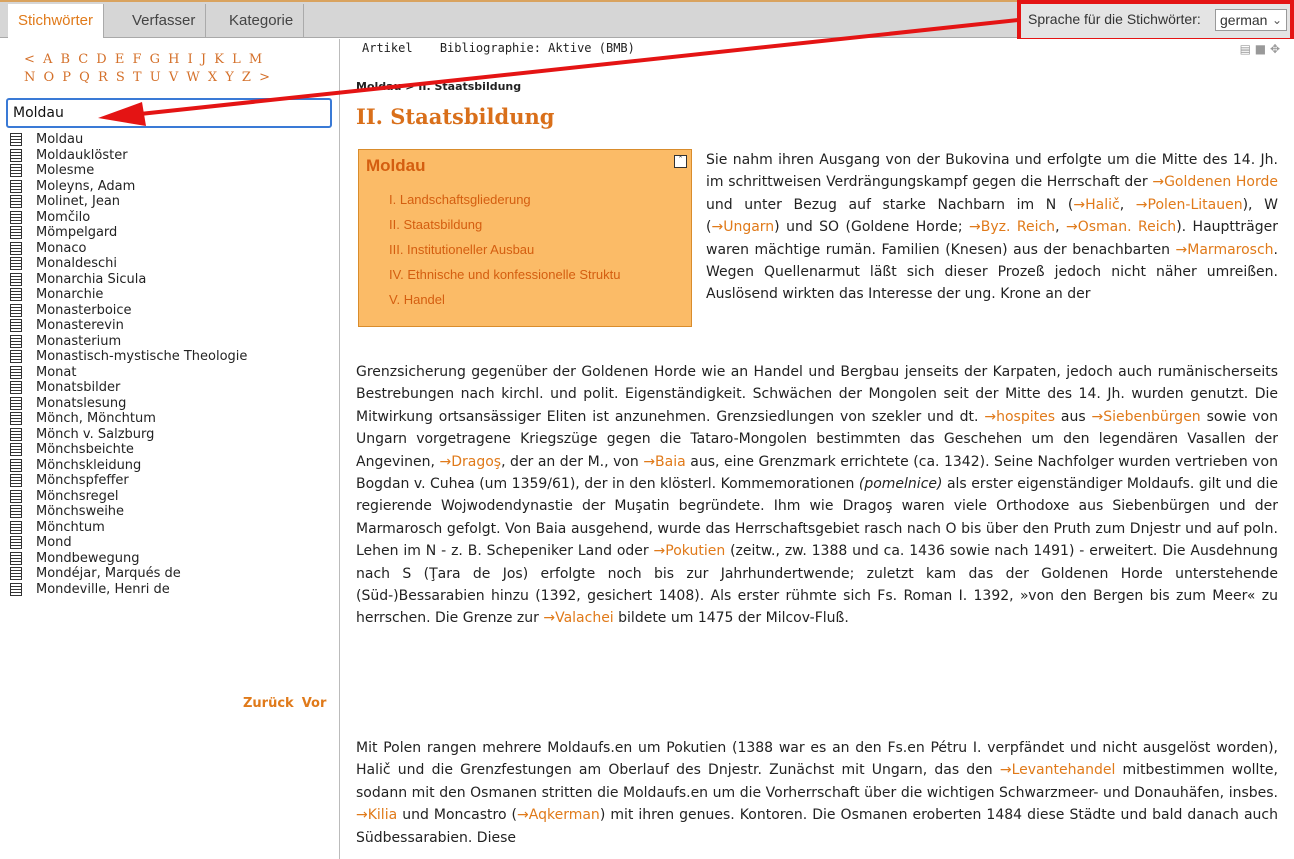 Image resolution: width=1294 pixels, height=859 pixels. What do you see at coordinates (170, 156) in the screenshot?
I see `list-item: Moldauklöster` at bounding box center [170, 156].